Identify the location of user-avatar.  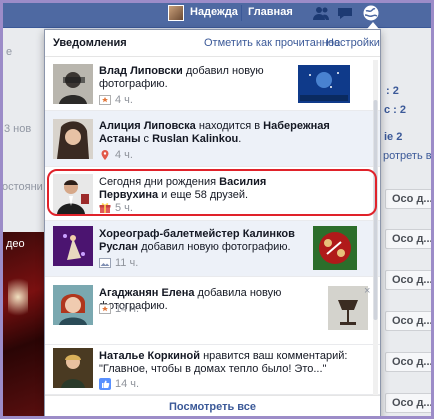
(176, 13).